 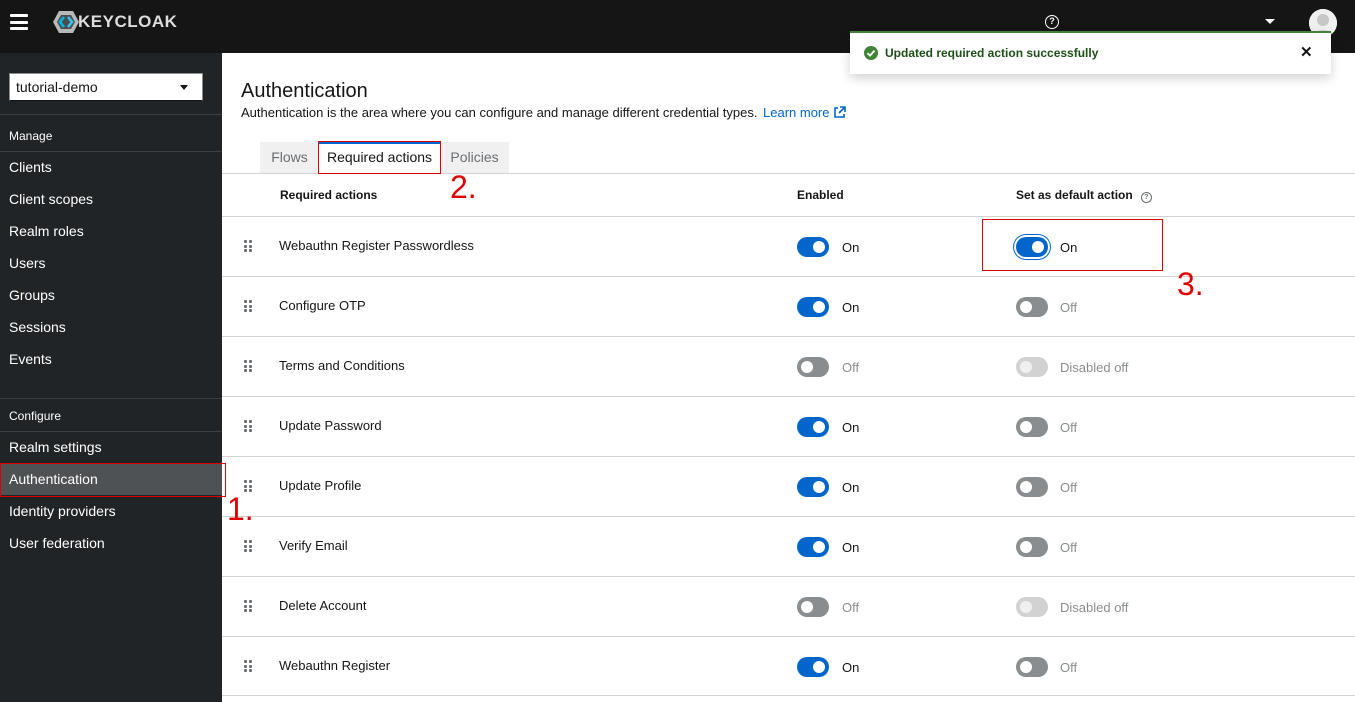 What do you see at coordinates (111, 295) in the screenshot?
I see `nav-item-groups: Groups` at bounding box center [111, 295].